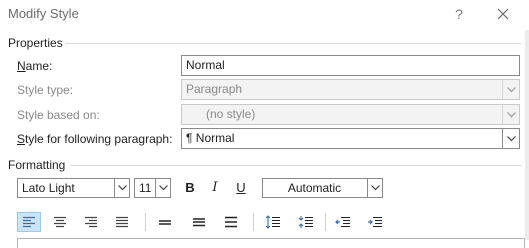 Image resolution: width=529 pixels, height=248 pixels. I want to click on properties-divider, so click(293, 43).